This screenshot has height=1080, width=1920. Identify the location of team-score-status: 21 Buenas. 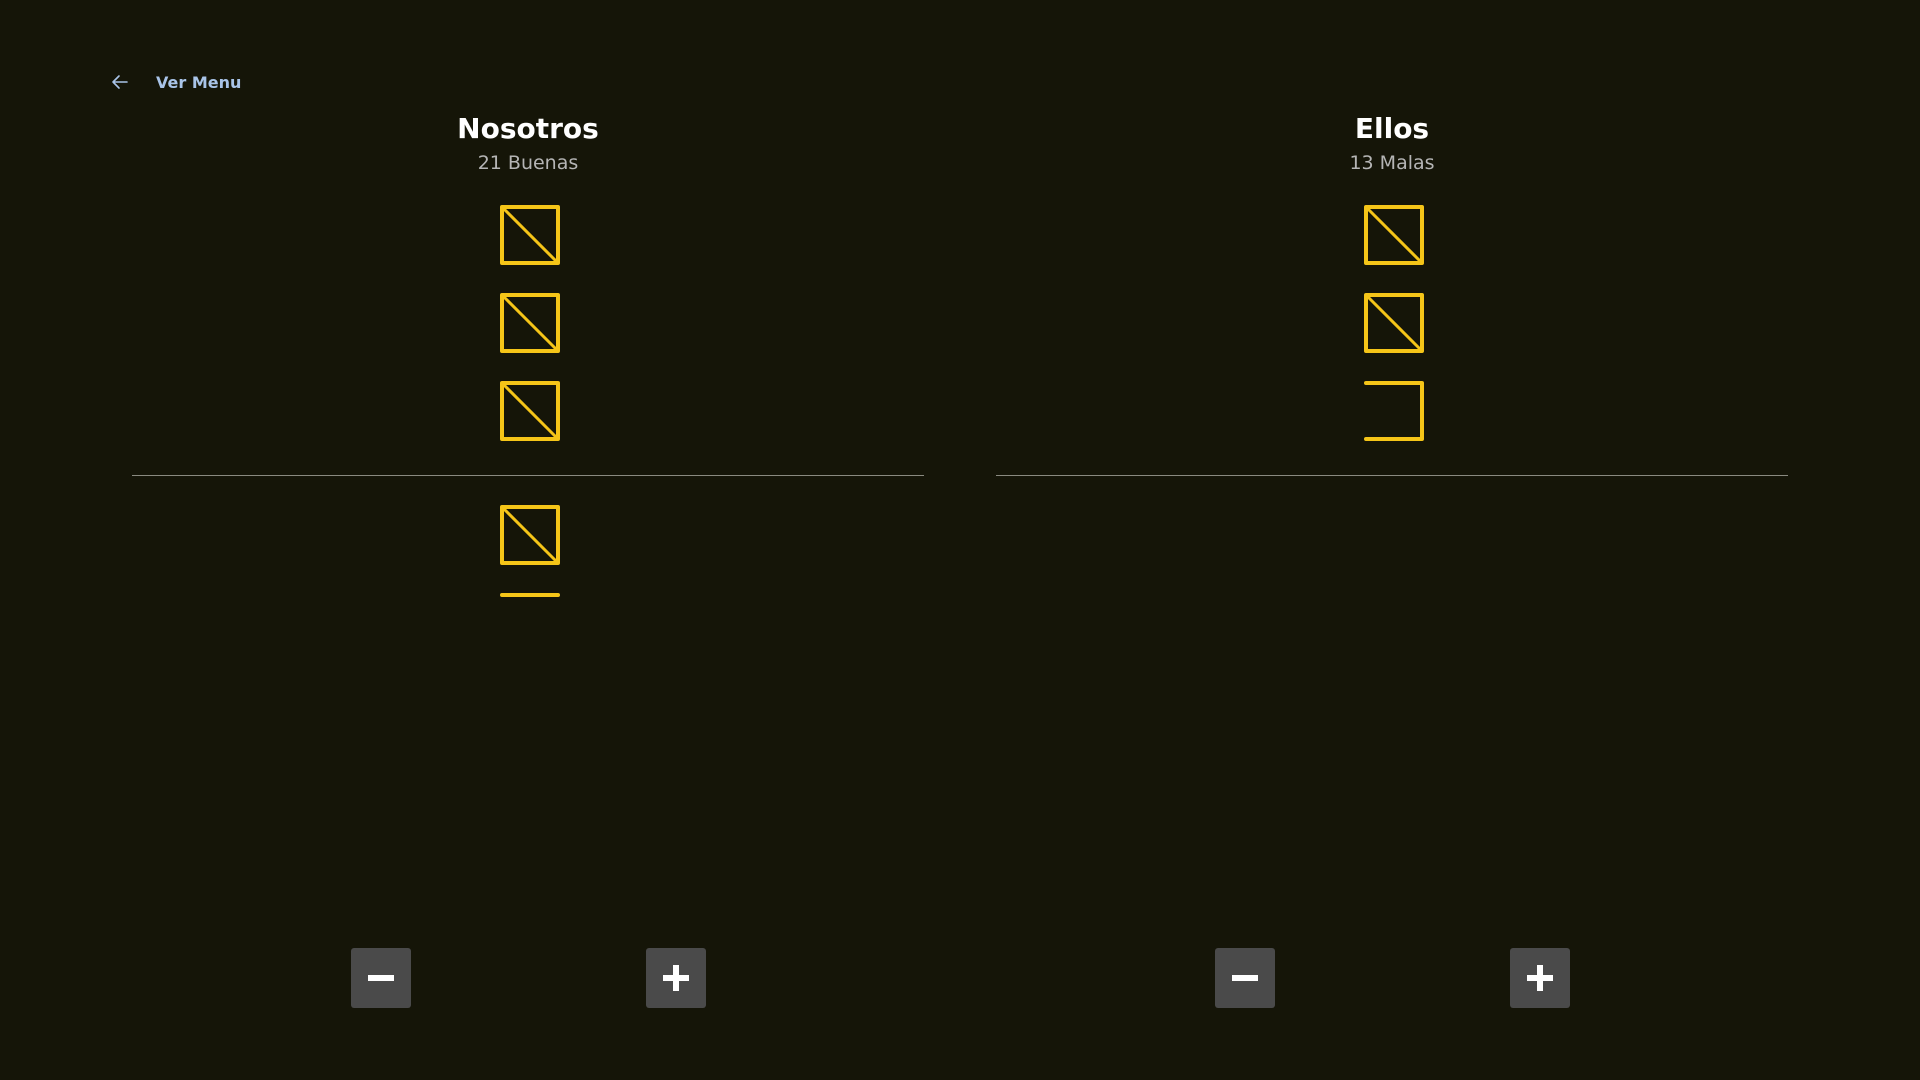
(528, 163).